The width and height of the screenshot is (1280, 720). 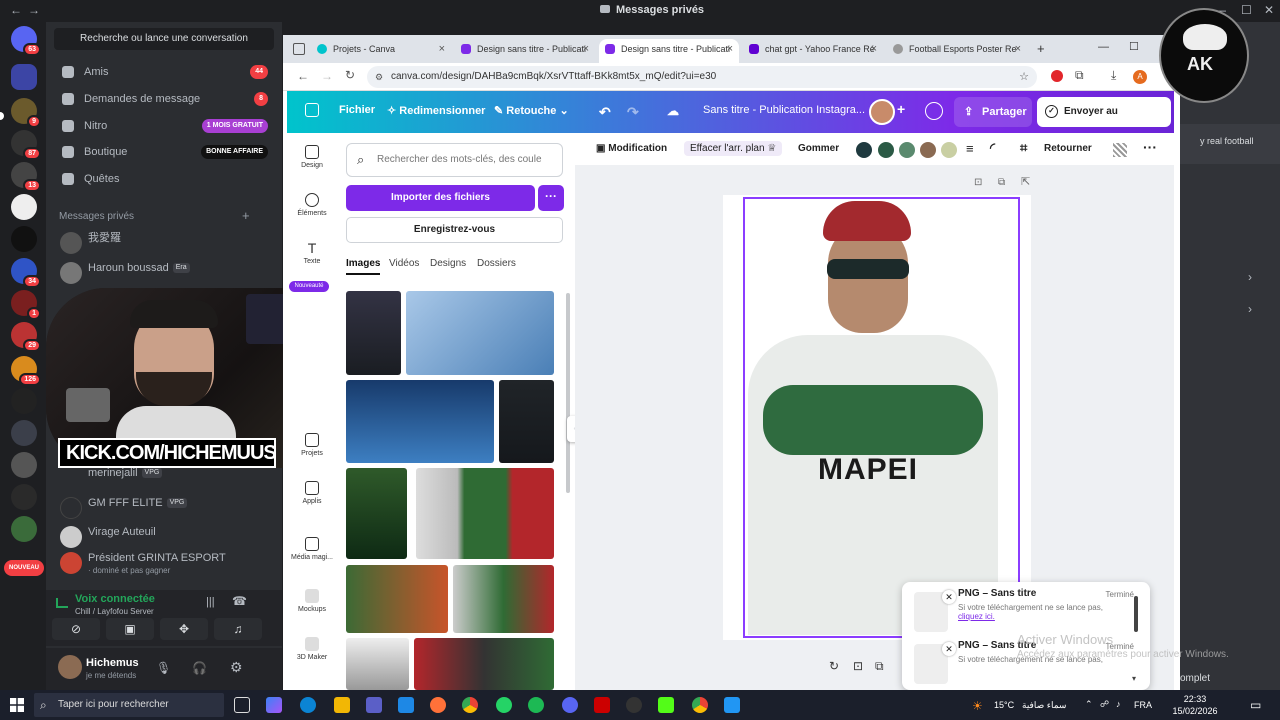 I want to click on notification-icon: ▭, so click(x=1255, y=705).